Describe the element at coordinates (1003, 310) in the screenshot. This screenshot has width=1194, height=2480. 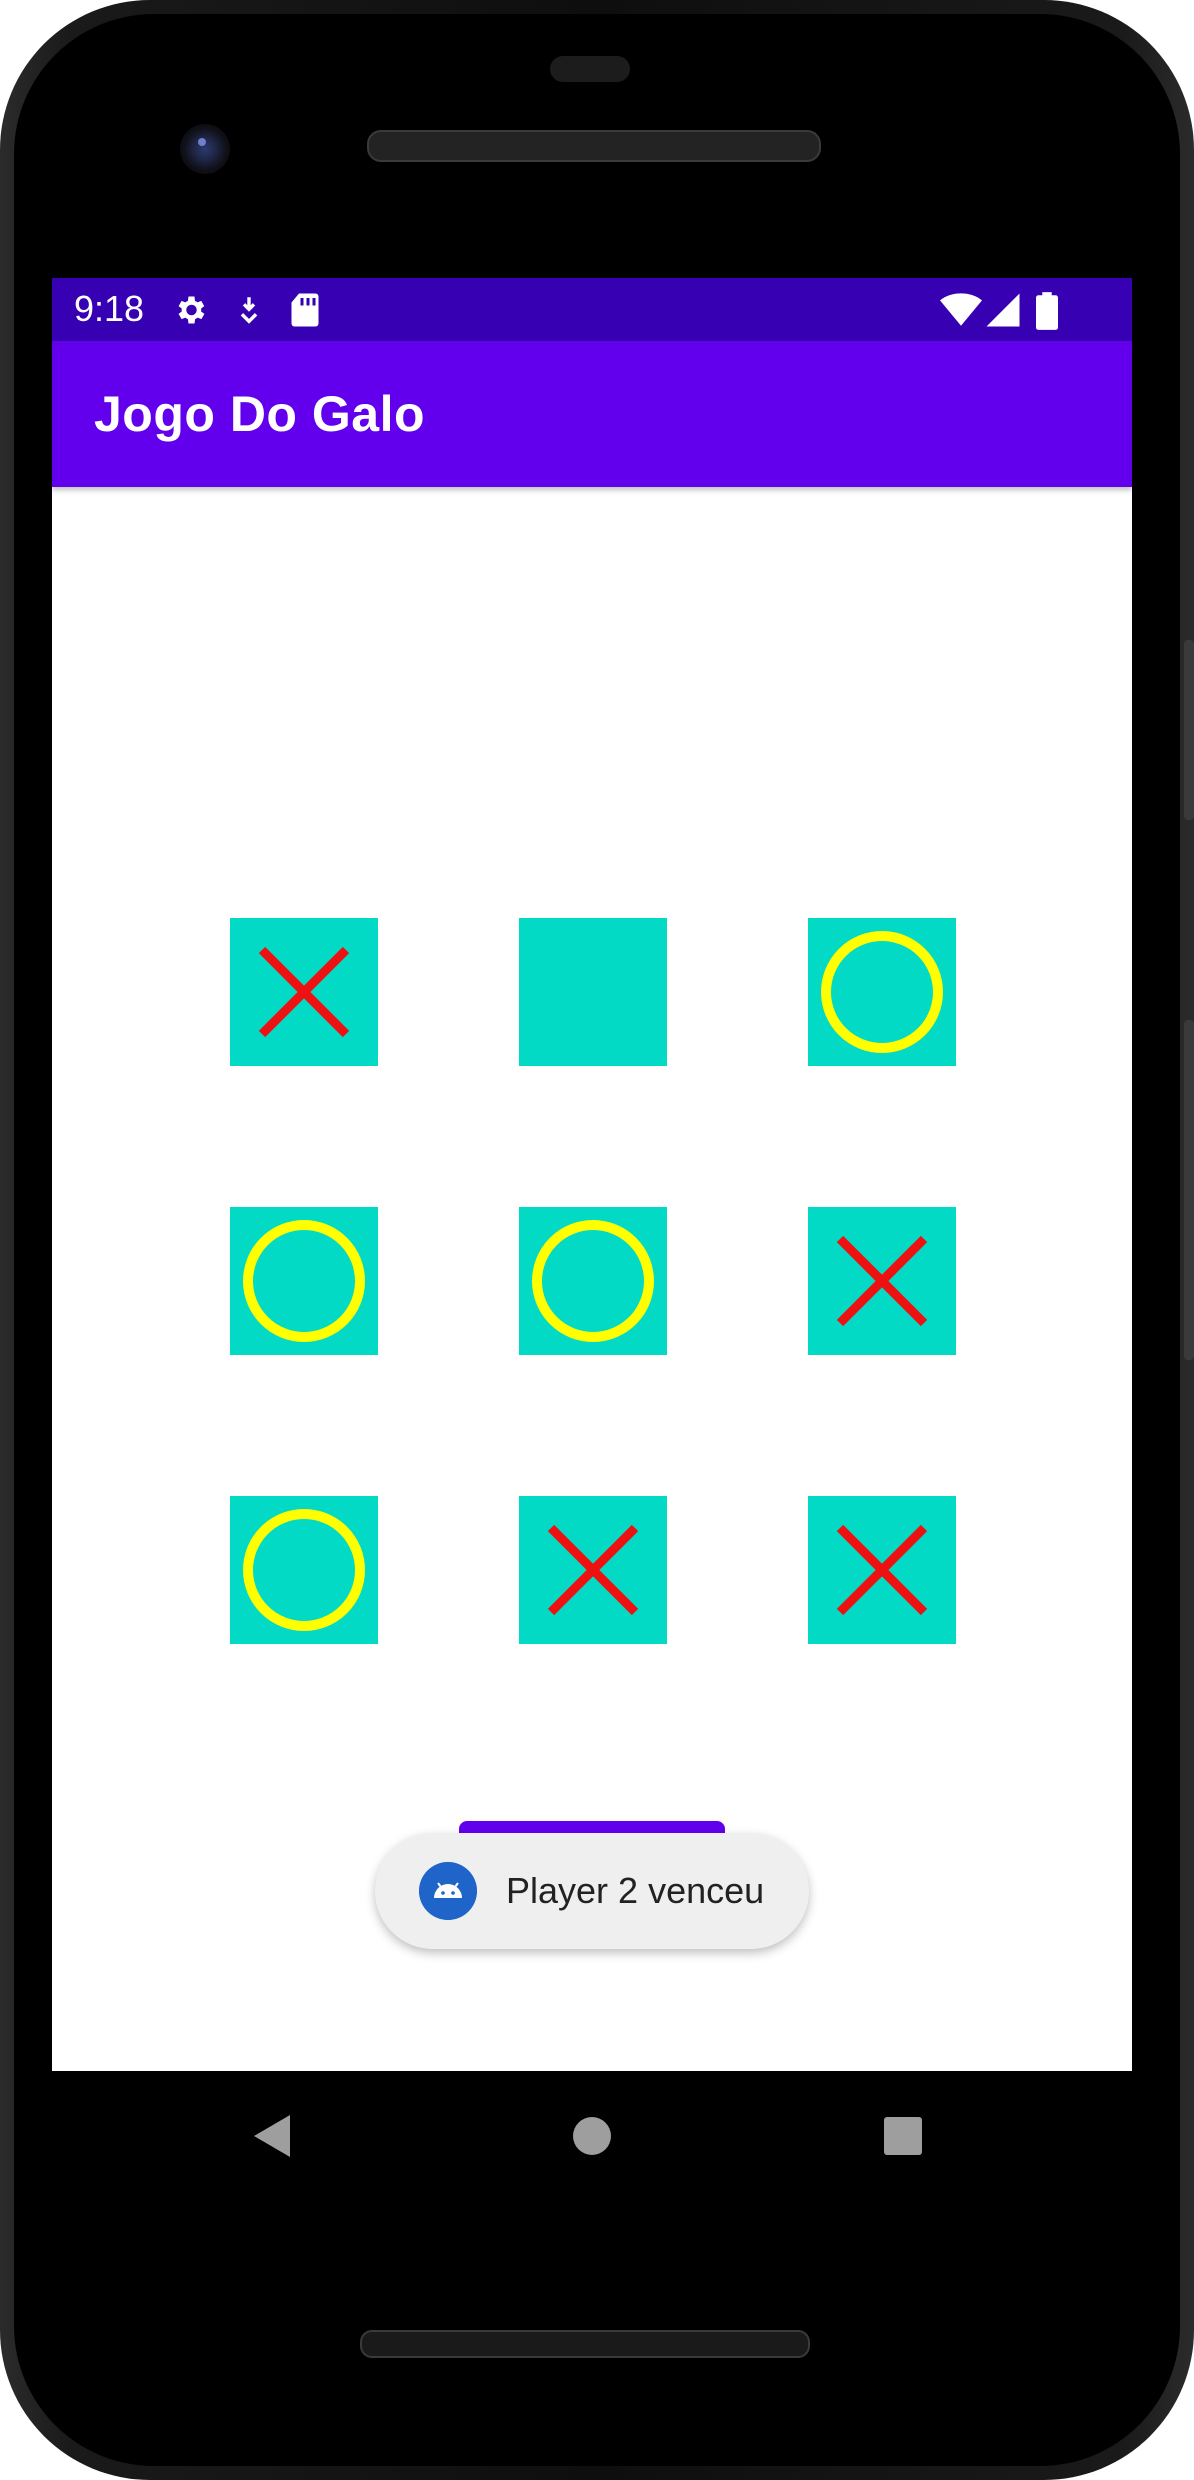
I see `signal-icon` at that location.